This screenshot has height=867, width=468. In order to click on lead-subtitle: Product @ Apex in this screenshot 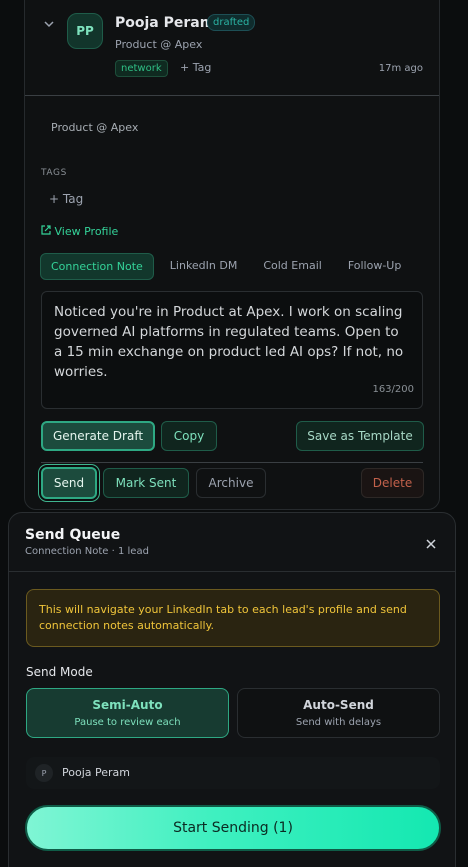, I will do `click(159, 44)`.